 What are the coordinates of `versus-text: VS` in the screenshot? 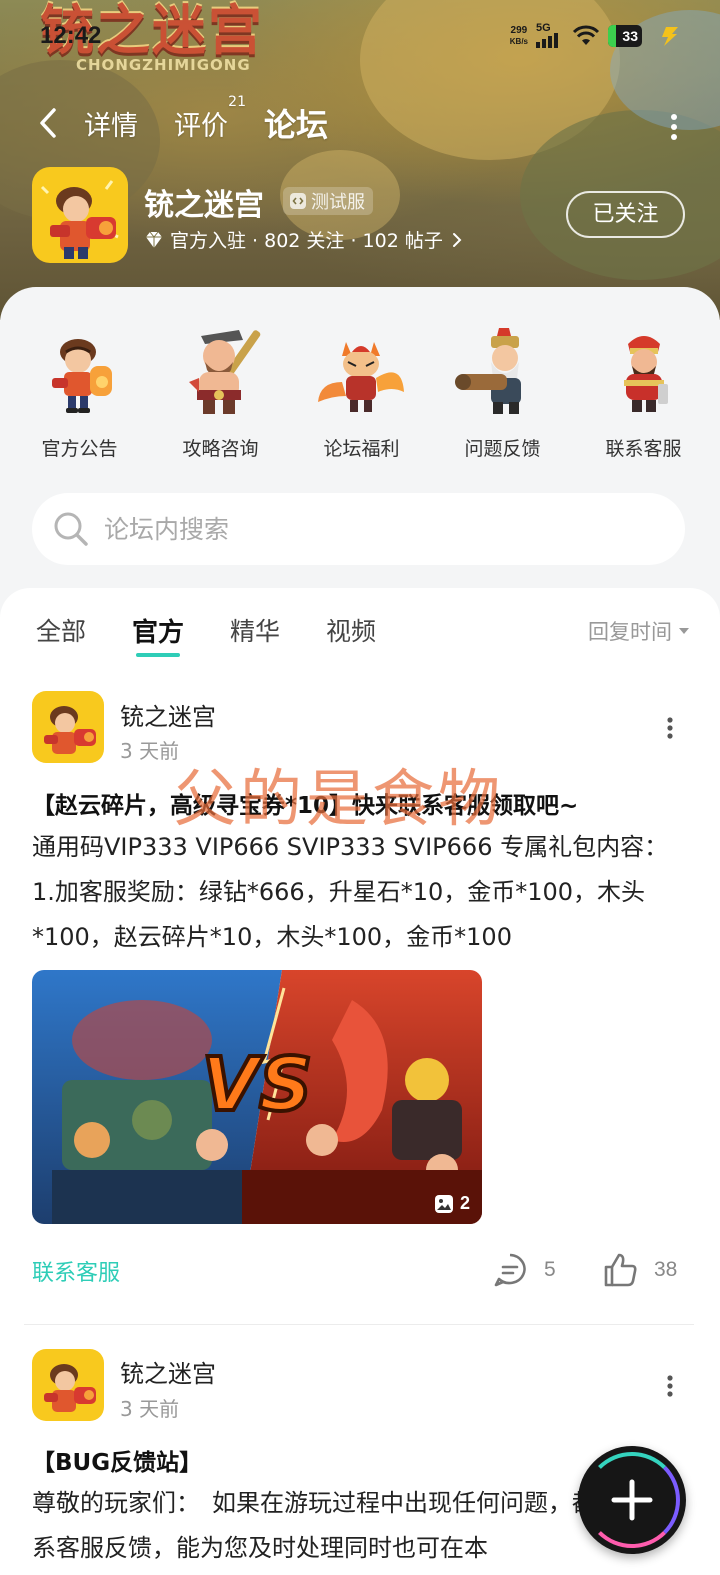 It's located at (257, 1085).